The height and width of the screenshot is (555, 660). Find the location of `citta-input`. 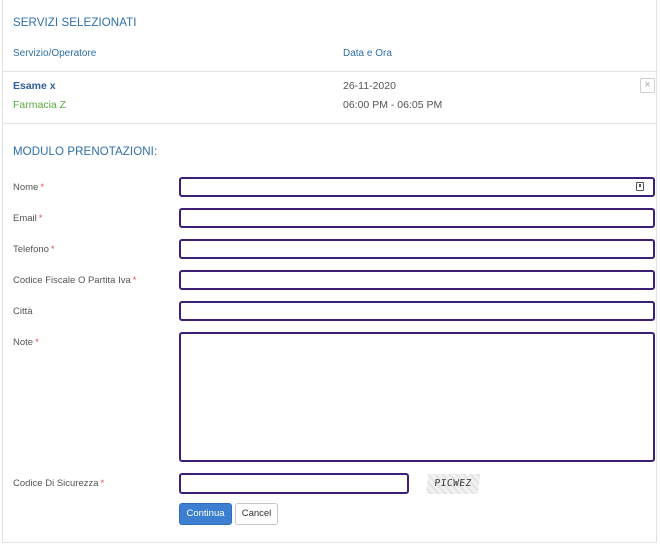

citta-input is located at coordinates (417, 311).